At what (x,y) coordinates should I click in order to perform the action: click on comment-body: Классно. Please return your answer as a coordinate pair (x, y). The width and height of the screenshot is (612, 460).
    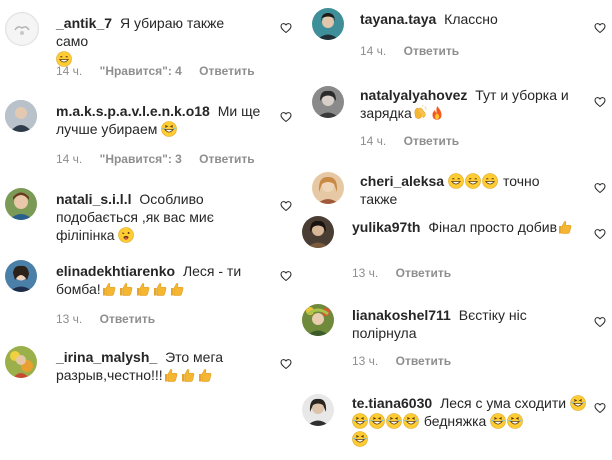
    Looking at the image, I should click on (471, 19).